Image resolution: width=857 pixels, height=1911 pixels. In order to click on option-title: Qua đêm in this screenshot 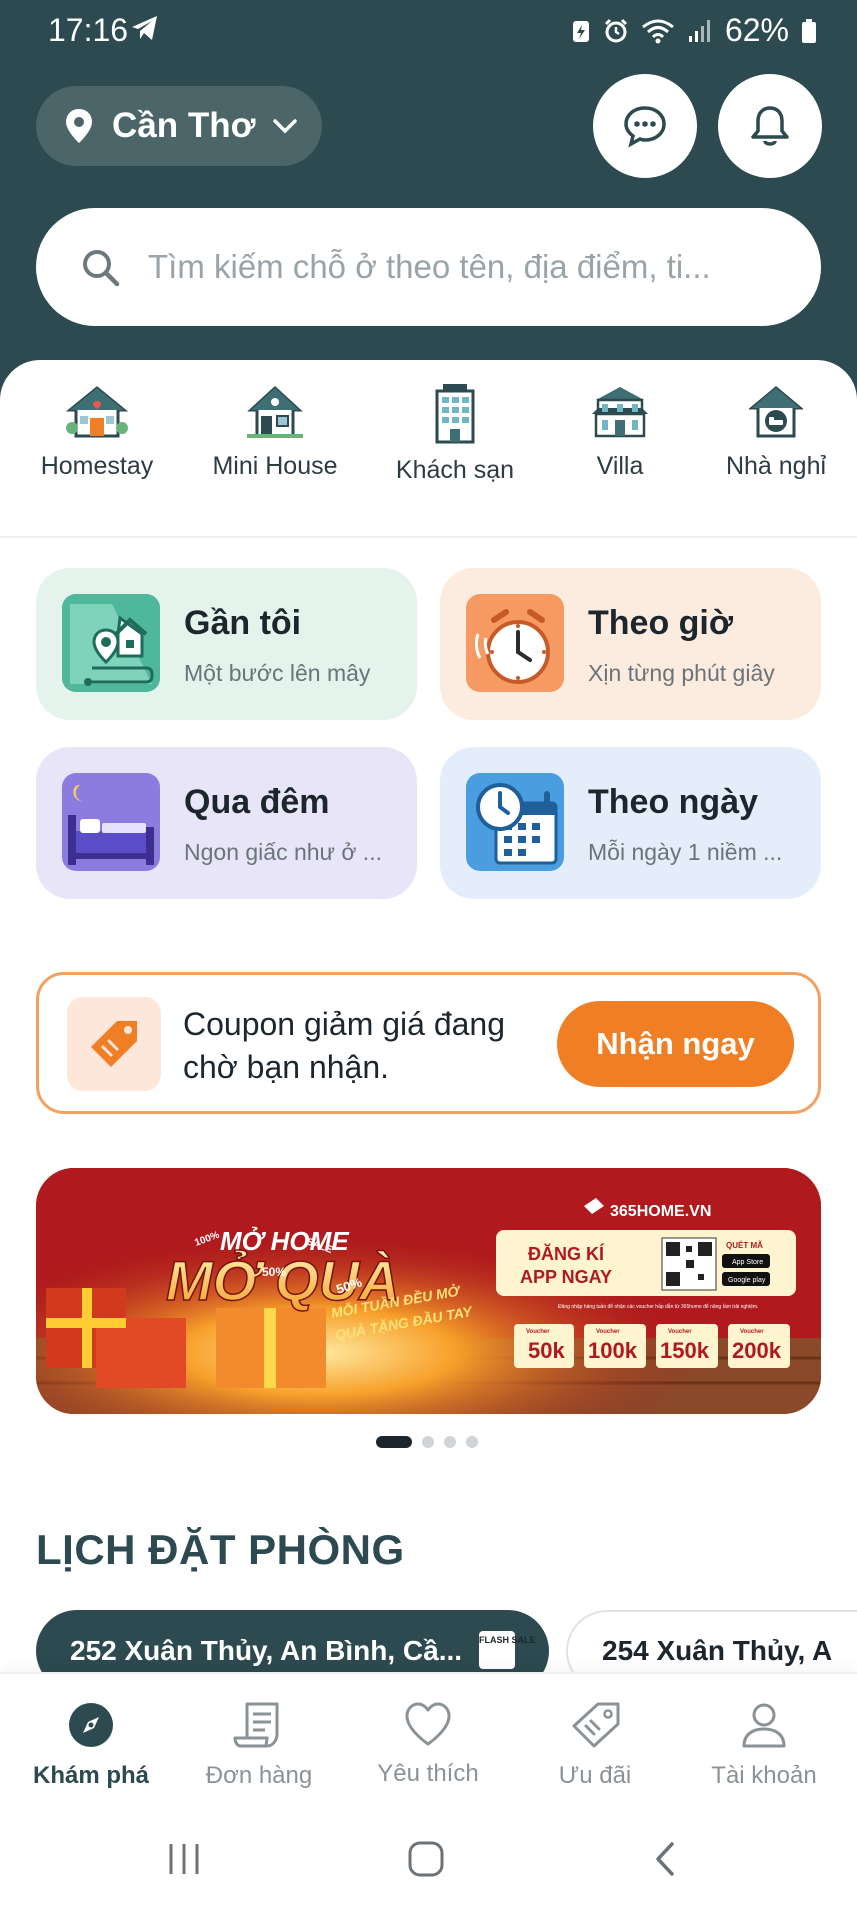, I will do `click(257, 802)`.